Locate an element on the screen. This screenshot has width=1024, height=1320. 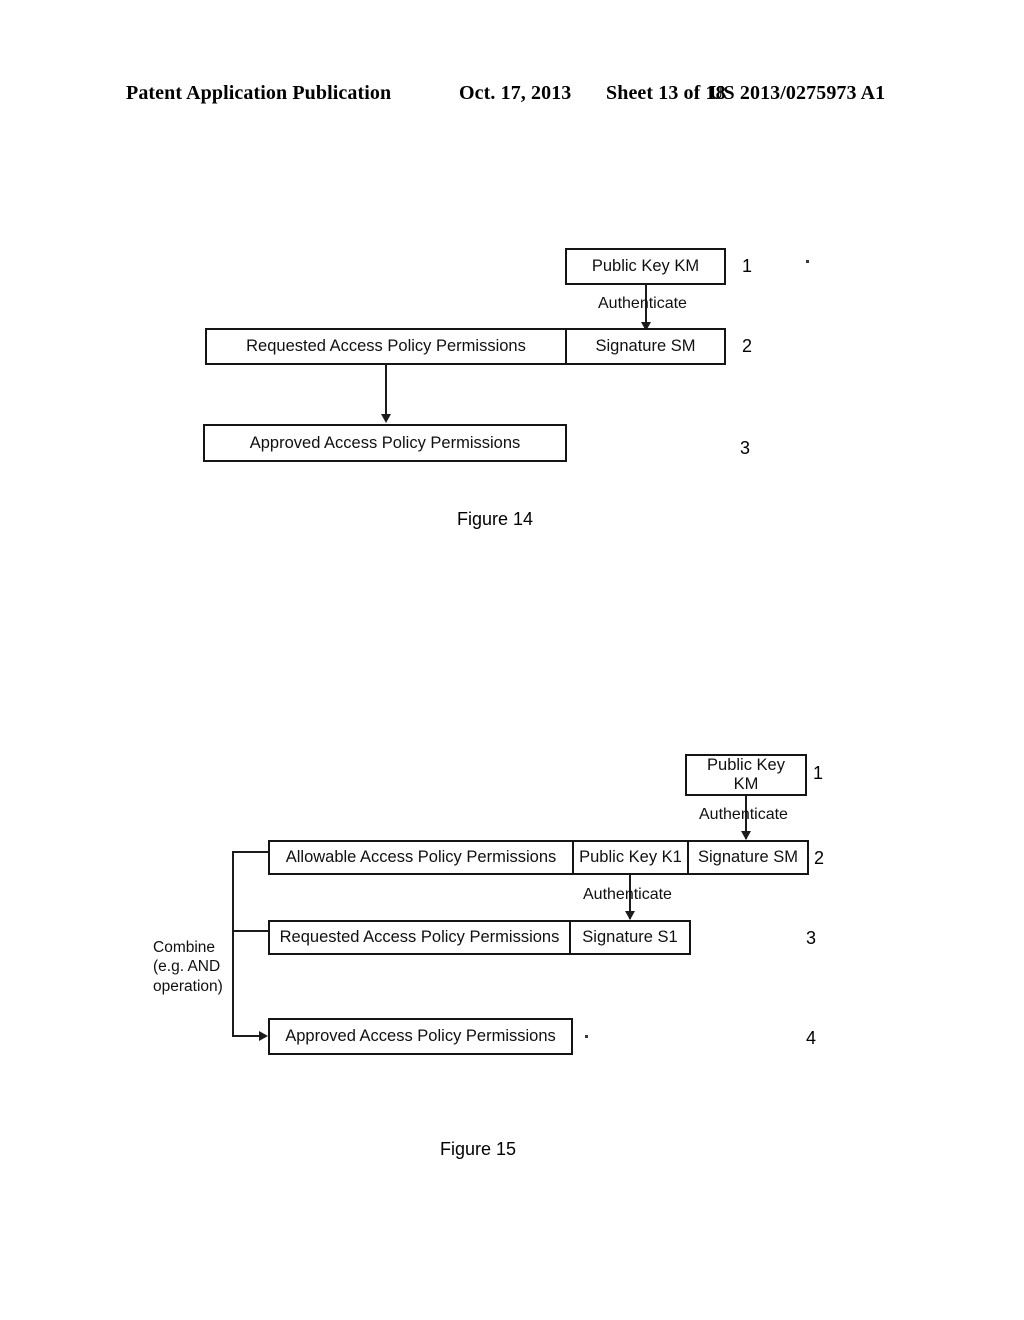
fig14-flow-arrowhead is located at coordinates (386, 418).